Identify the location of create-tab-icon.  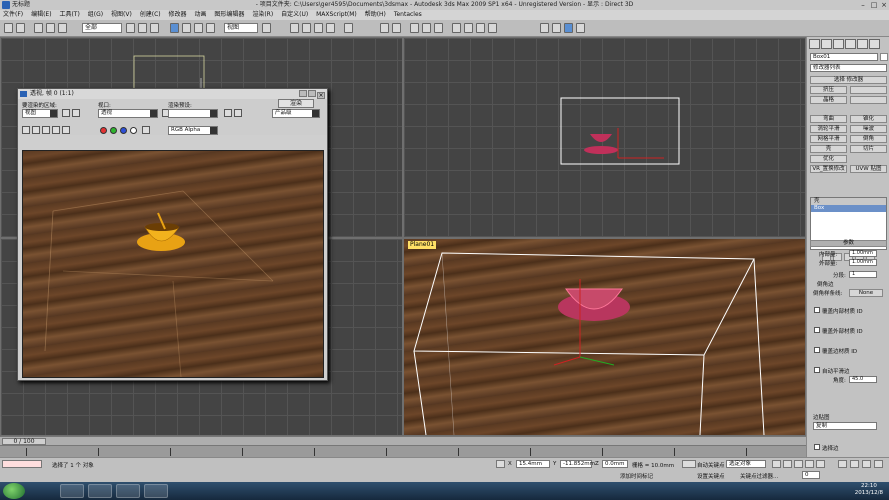
(814, 44).